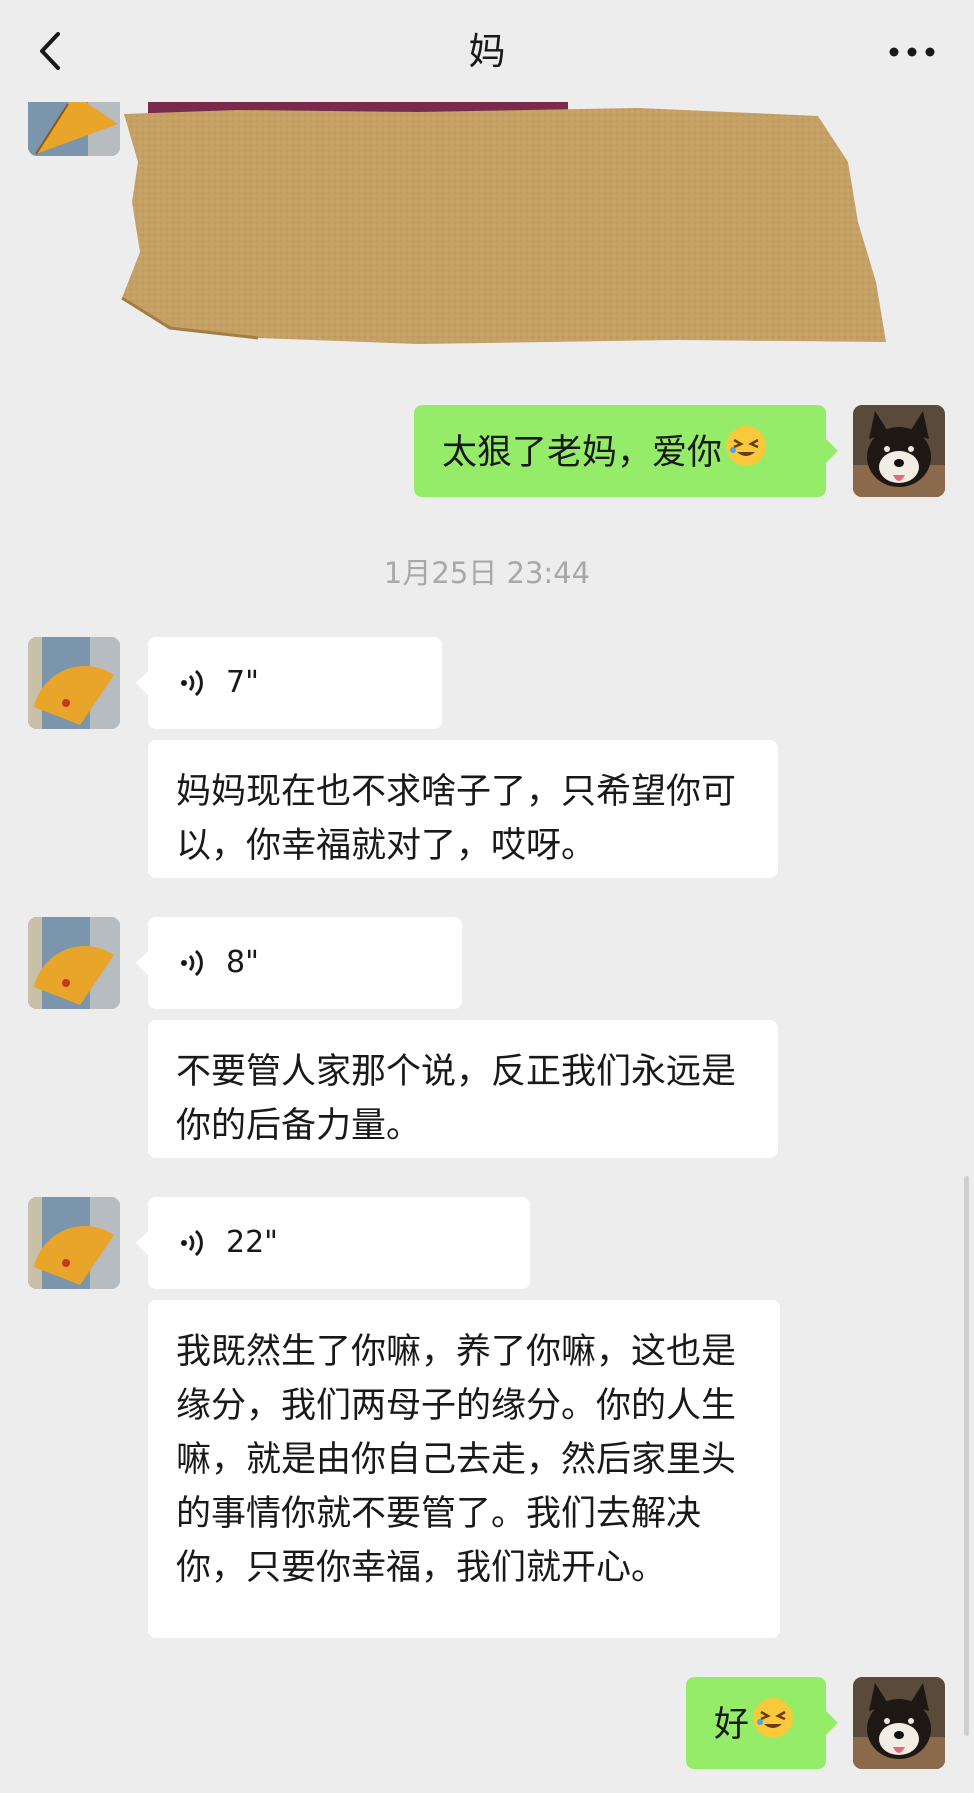 This screenshot has width=974, height=1793. What do you see at coordinates (511, 223) in the screenshot?
I see `image-message` at bounding box center [511, 223].